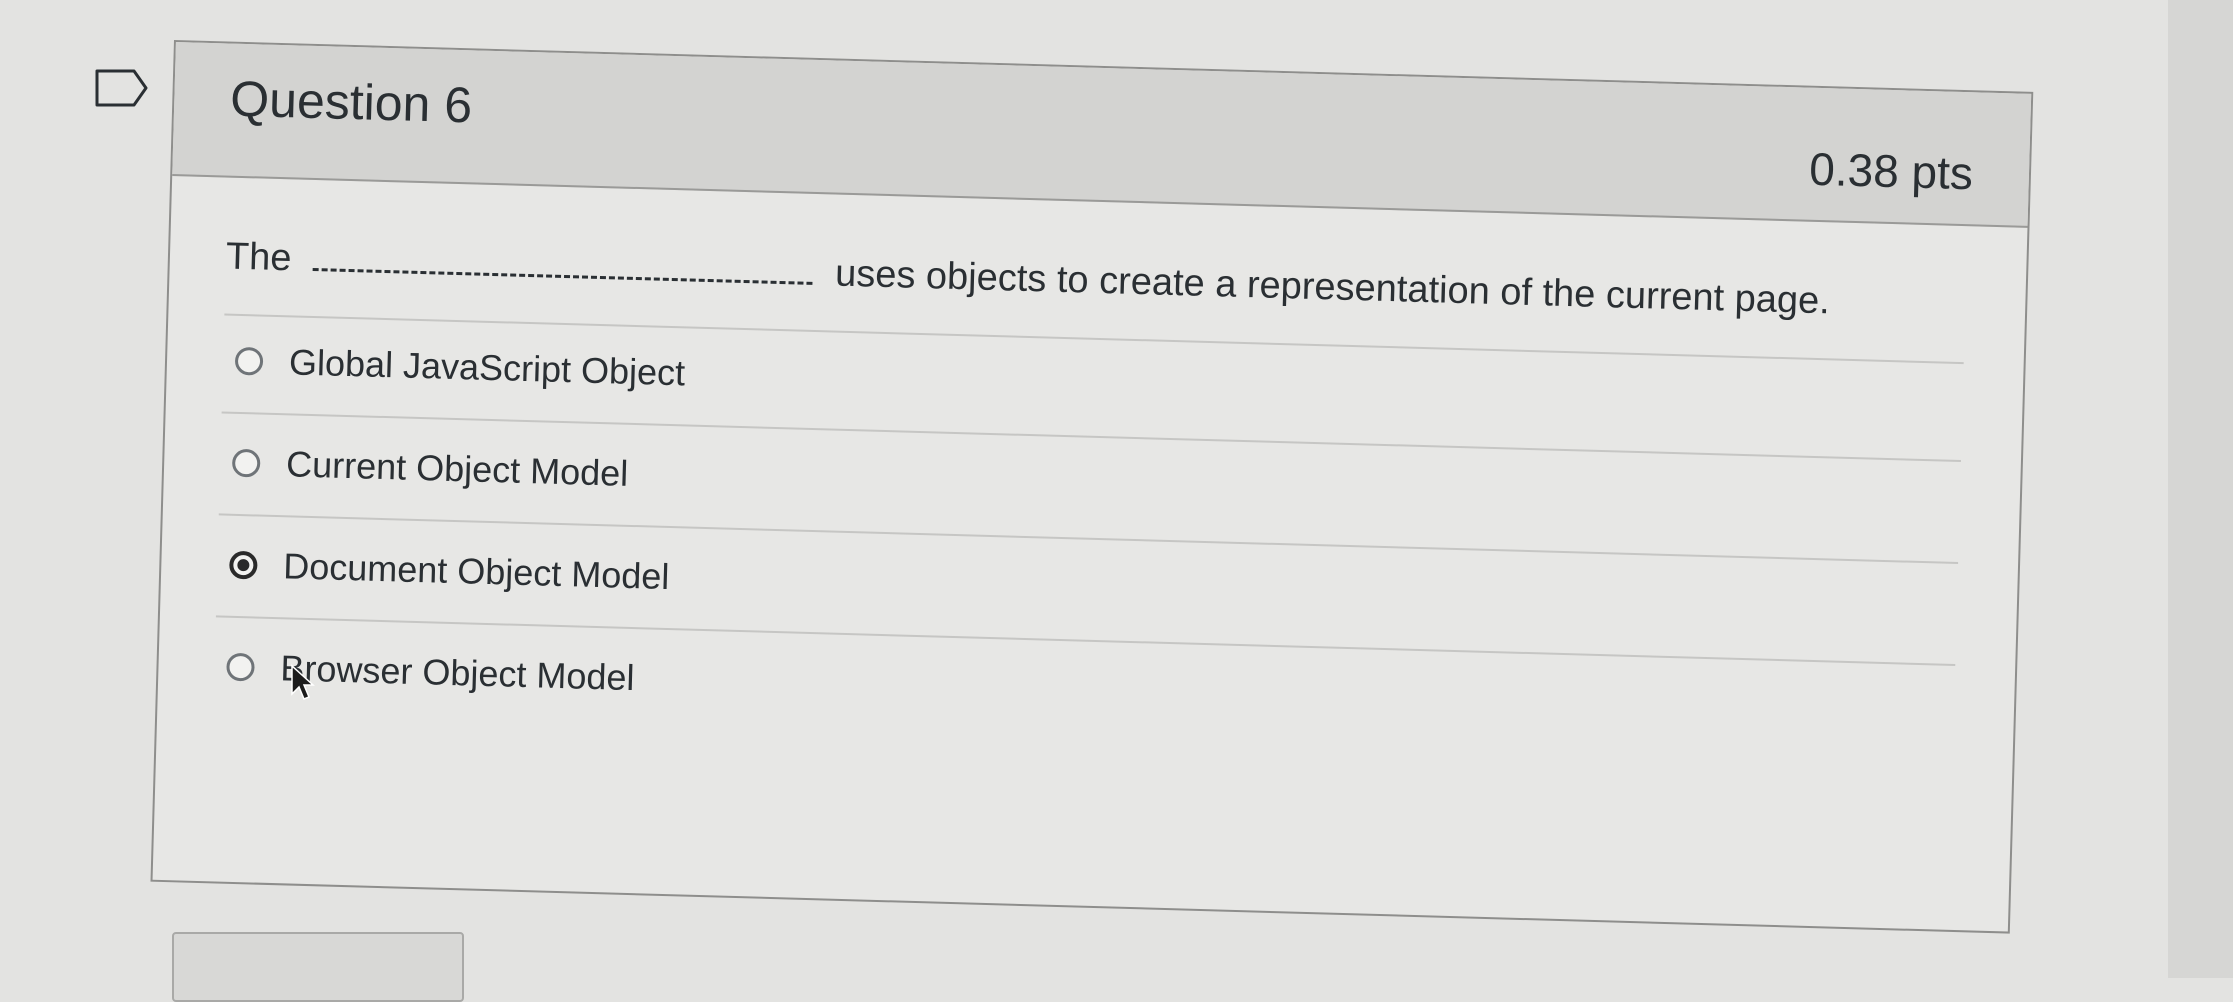  I want to click on mouse-cursor-icon, so click(303, 682).